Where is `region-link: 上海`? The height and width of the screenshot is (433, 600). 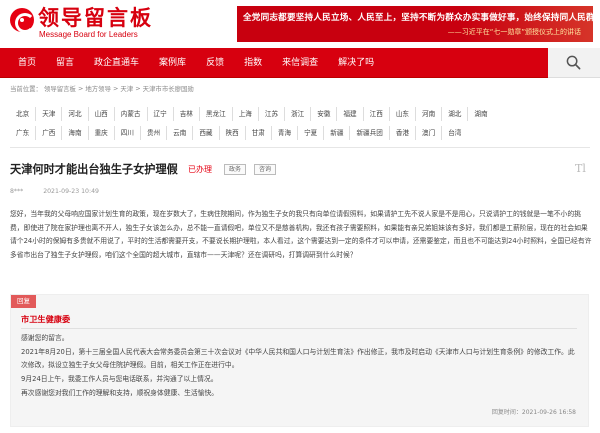
region-link: 上海 is located at coordinates (246, 114).